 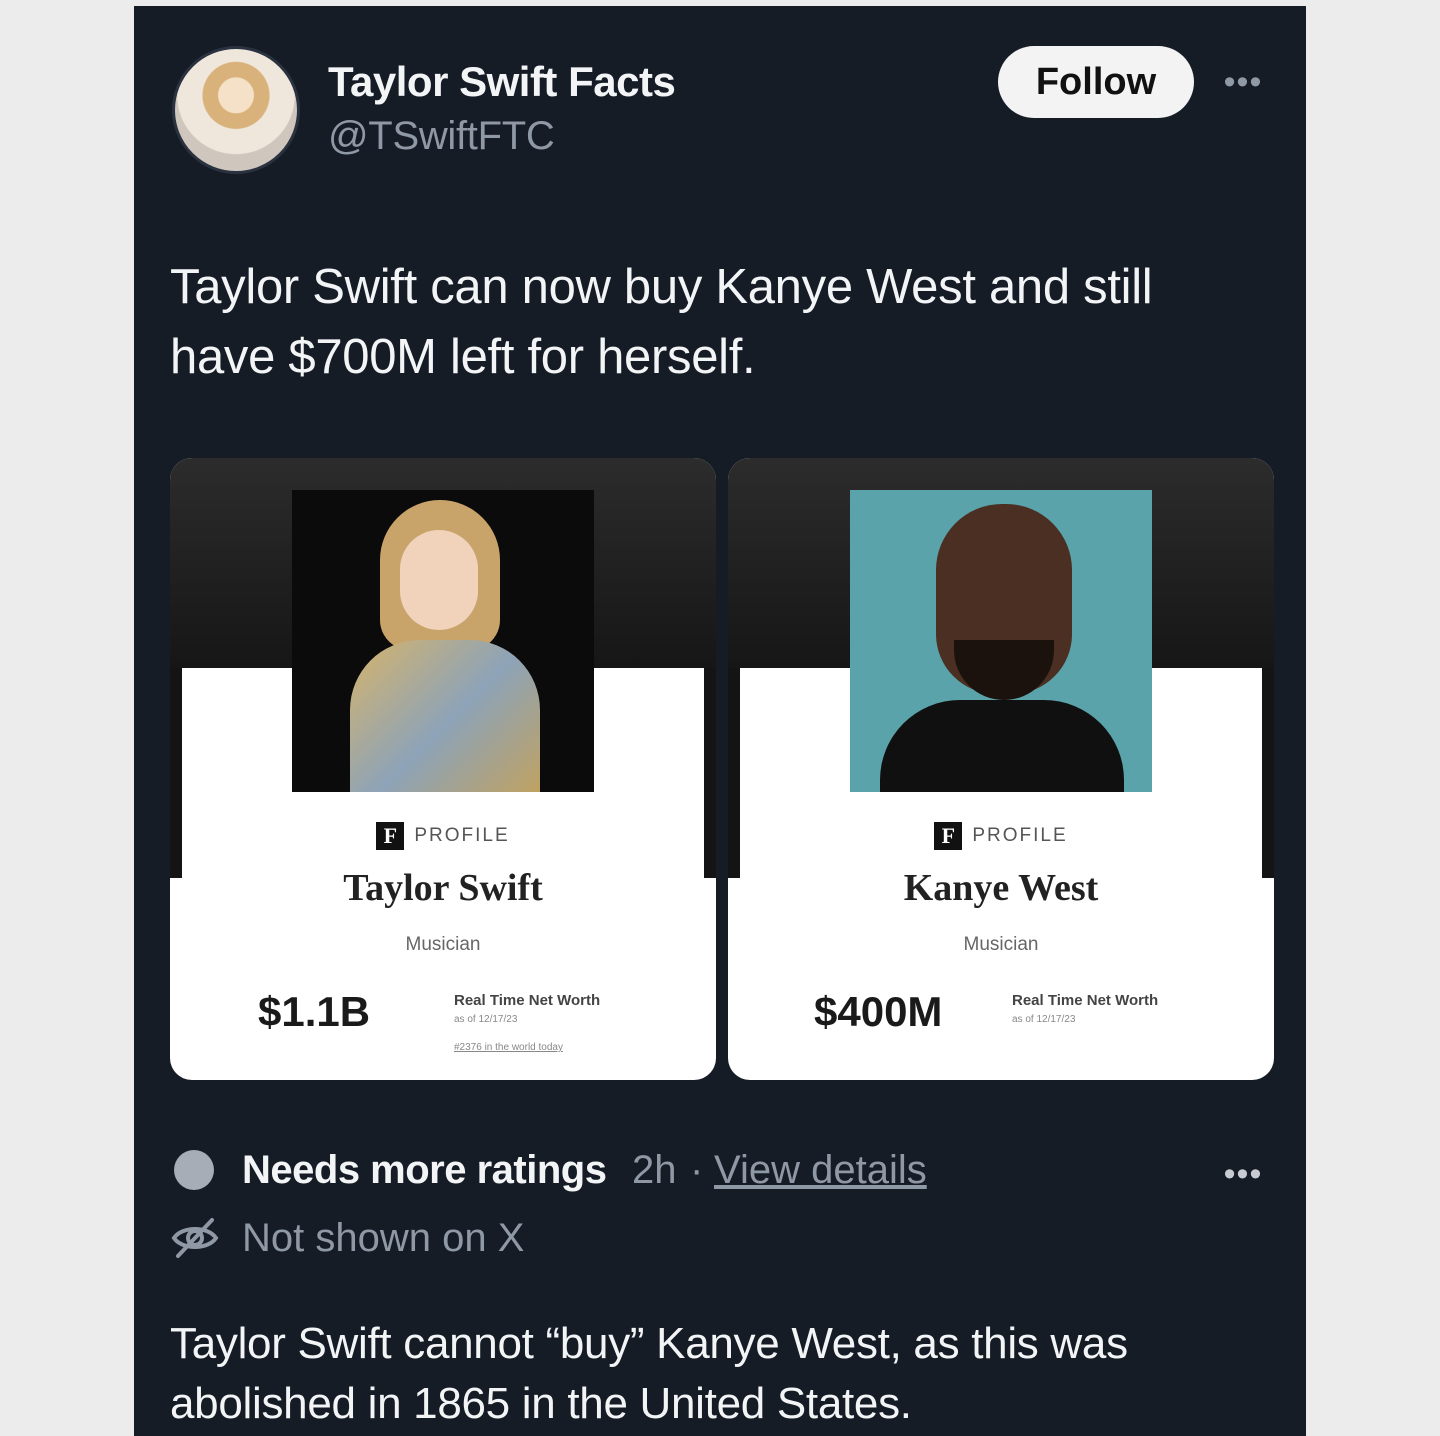 I want to click on note-timestamp: 2h, so click(x=654, y=1170).